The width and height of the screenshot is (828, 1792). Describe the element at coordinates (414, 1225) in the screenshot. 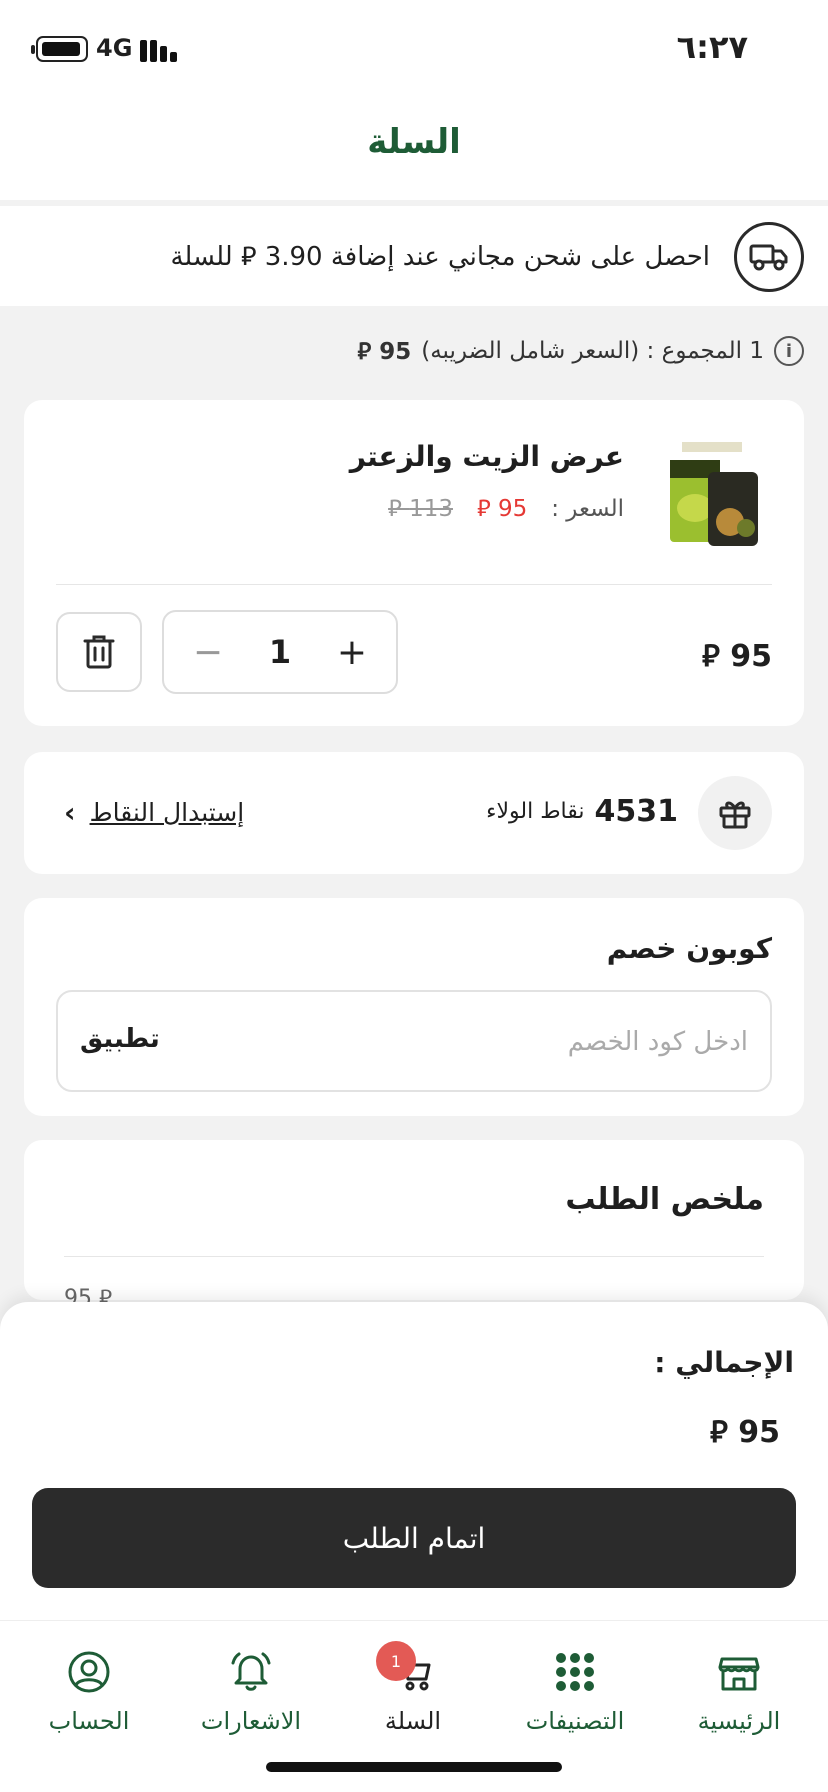

I see `order-summary-card: ملخص الطلب 95 ⃁` at that location.